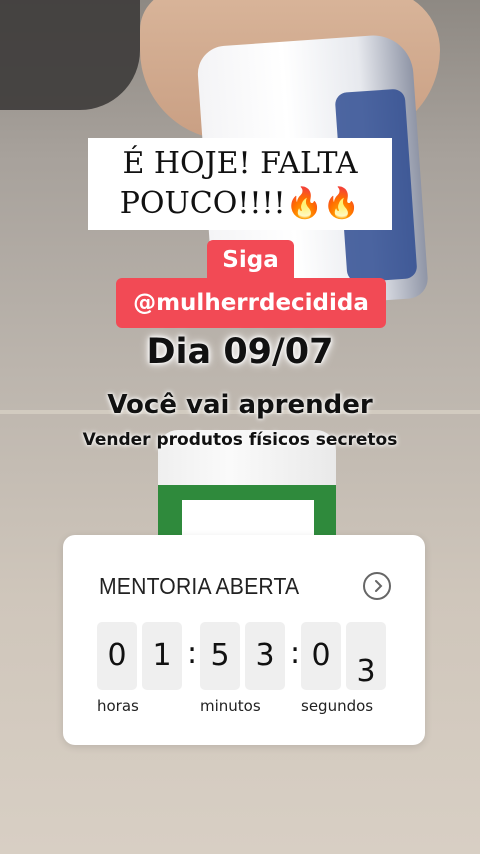 This screenshot has height=854, width=480. What do you see at coordinates (70, 55) in the screenshot?
I see `dark-sleeve-shape` at bounding box center [70, 55].